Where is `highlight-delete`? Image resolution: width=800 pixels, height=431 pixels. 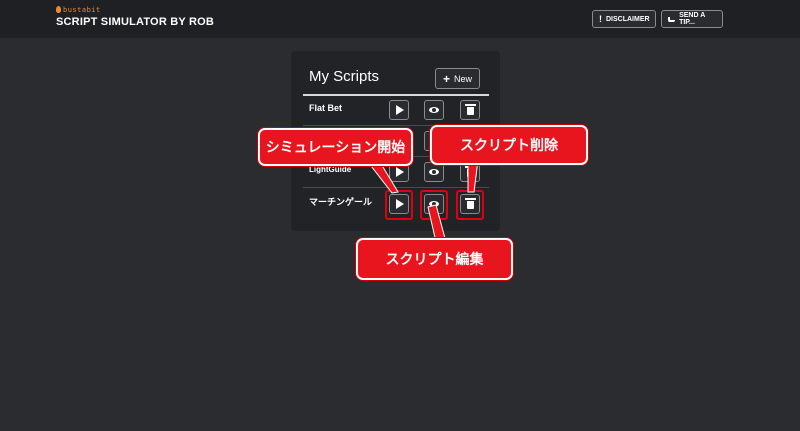
highlight-delete is located at coordinates (470, 205).